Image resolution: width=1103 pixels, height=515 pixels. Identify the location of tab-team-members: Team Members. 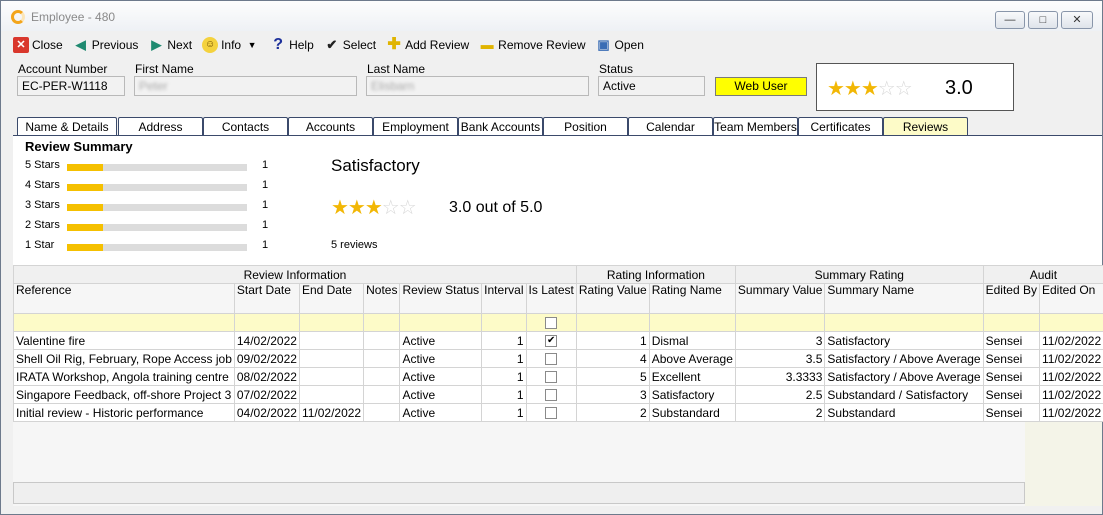
(755, 126).